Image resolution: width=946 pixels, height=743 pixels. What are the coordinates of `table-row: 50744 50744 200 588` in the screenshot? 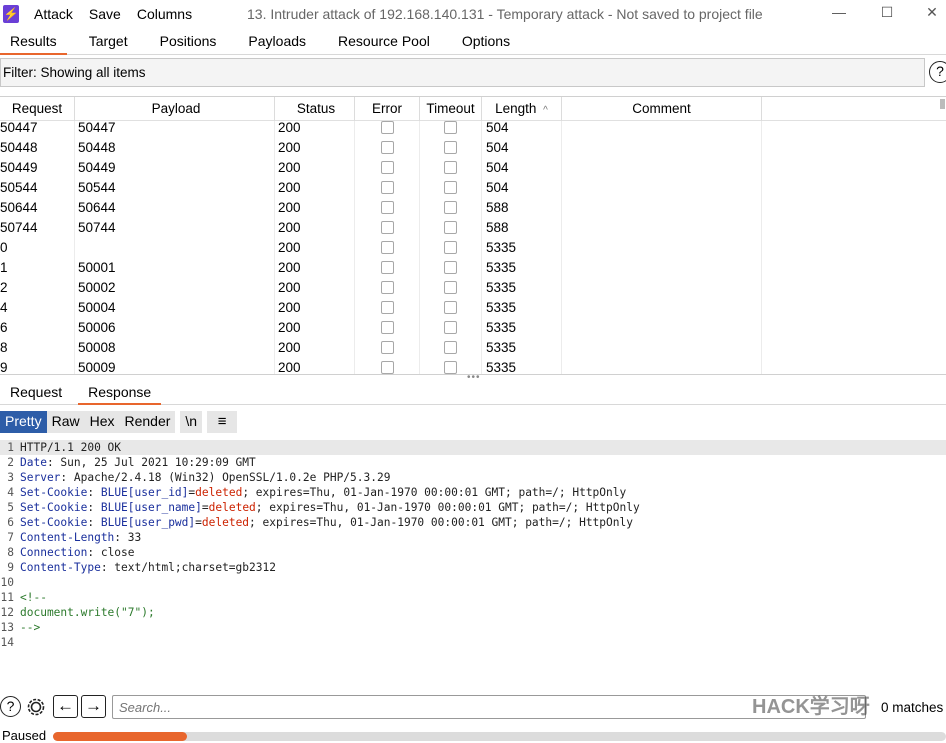 It's located at (473, 231).